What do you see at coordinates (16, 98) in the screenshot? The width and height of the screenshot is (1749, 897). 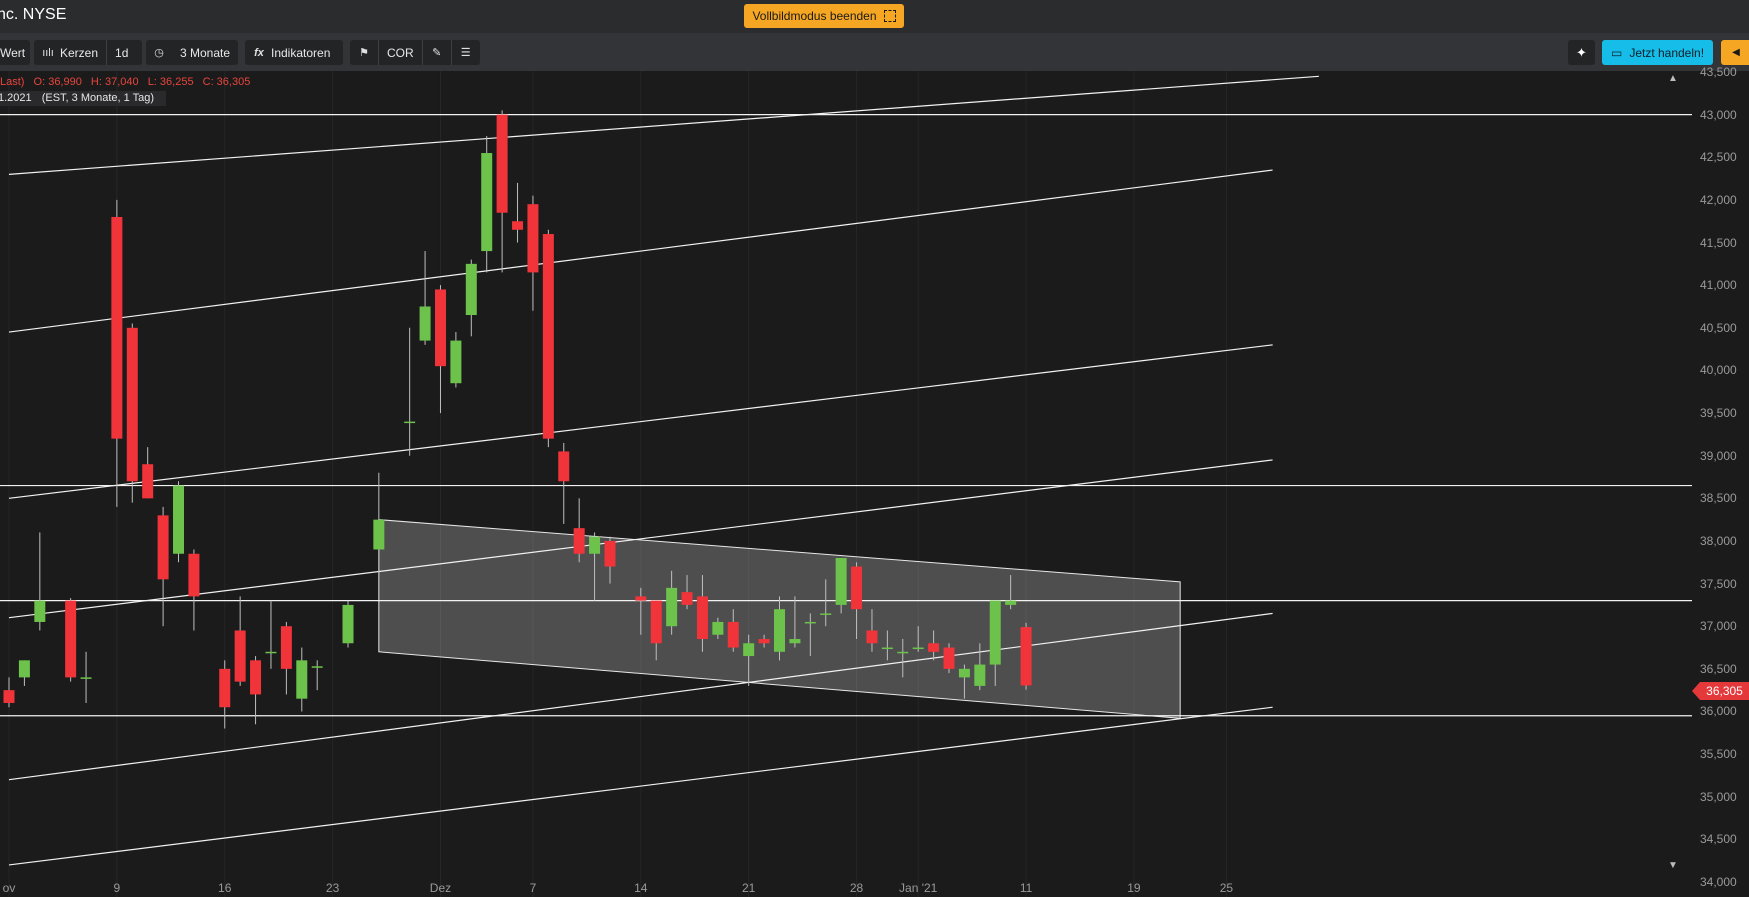 I see `legend-date: 1.2021` at bounding box center [16, 98].